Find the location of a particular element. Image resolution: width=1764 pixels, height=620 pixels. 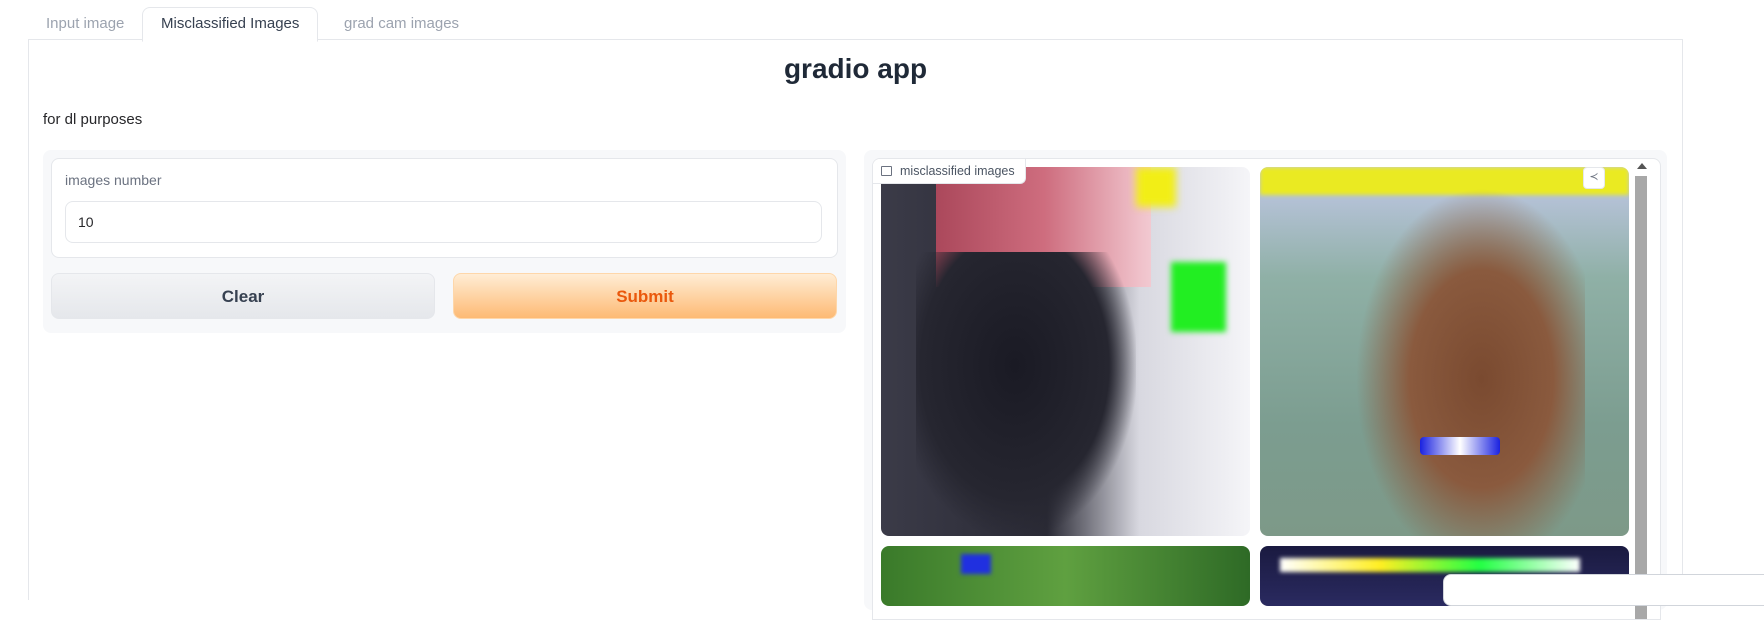

share-button: ≺ is located at coordinates (1594, 178).